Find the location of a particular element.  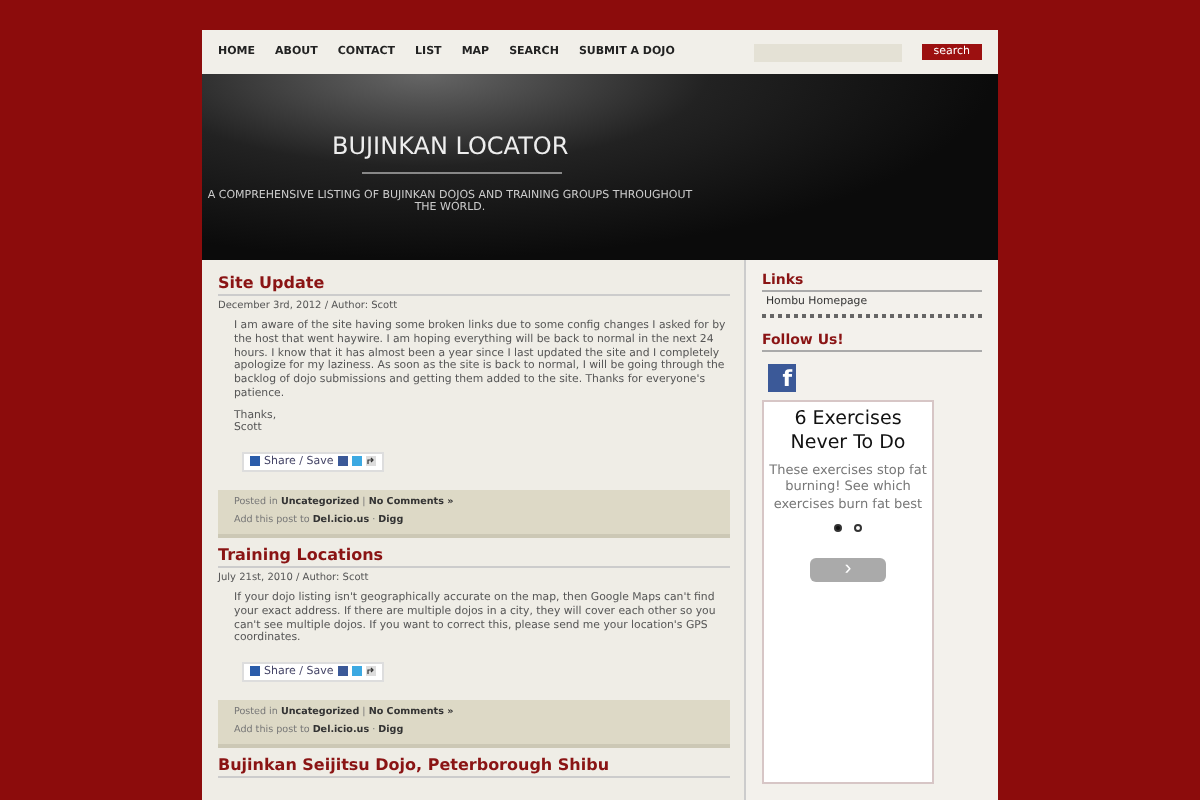

post-title: Site Update is located at coordinates (474, 285).